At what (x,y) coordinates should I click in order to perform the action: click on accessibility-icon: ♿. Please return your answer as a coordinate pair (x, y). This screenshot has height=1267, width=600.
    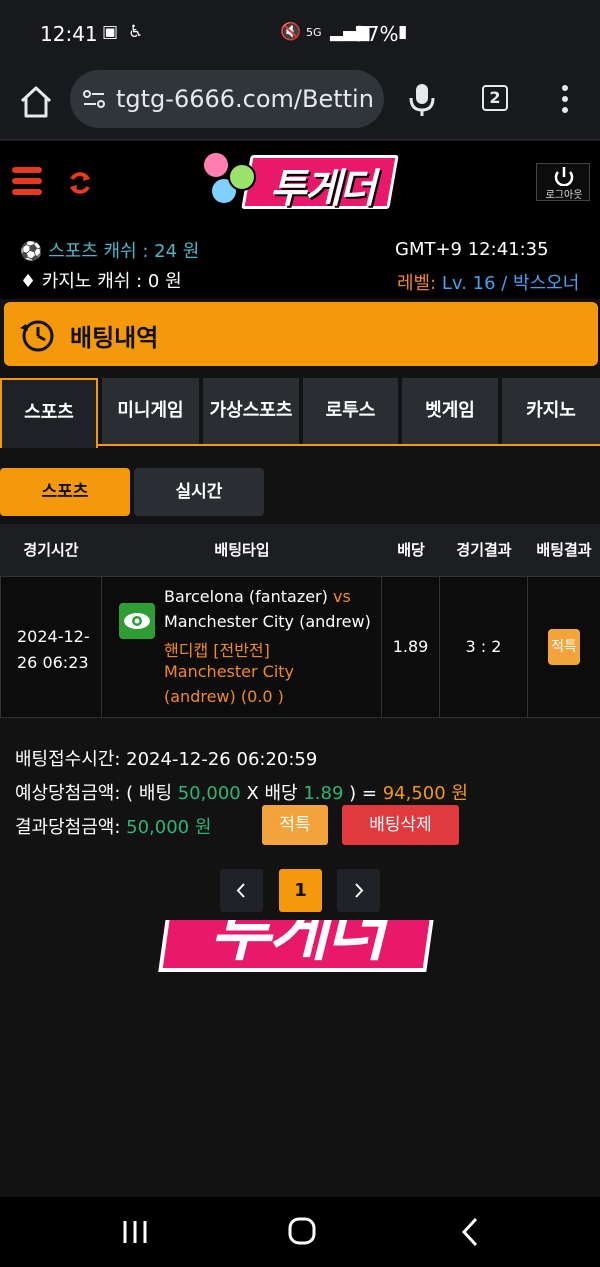
    Looking at the image, I should click on (136, 32).